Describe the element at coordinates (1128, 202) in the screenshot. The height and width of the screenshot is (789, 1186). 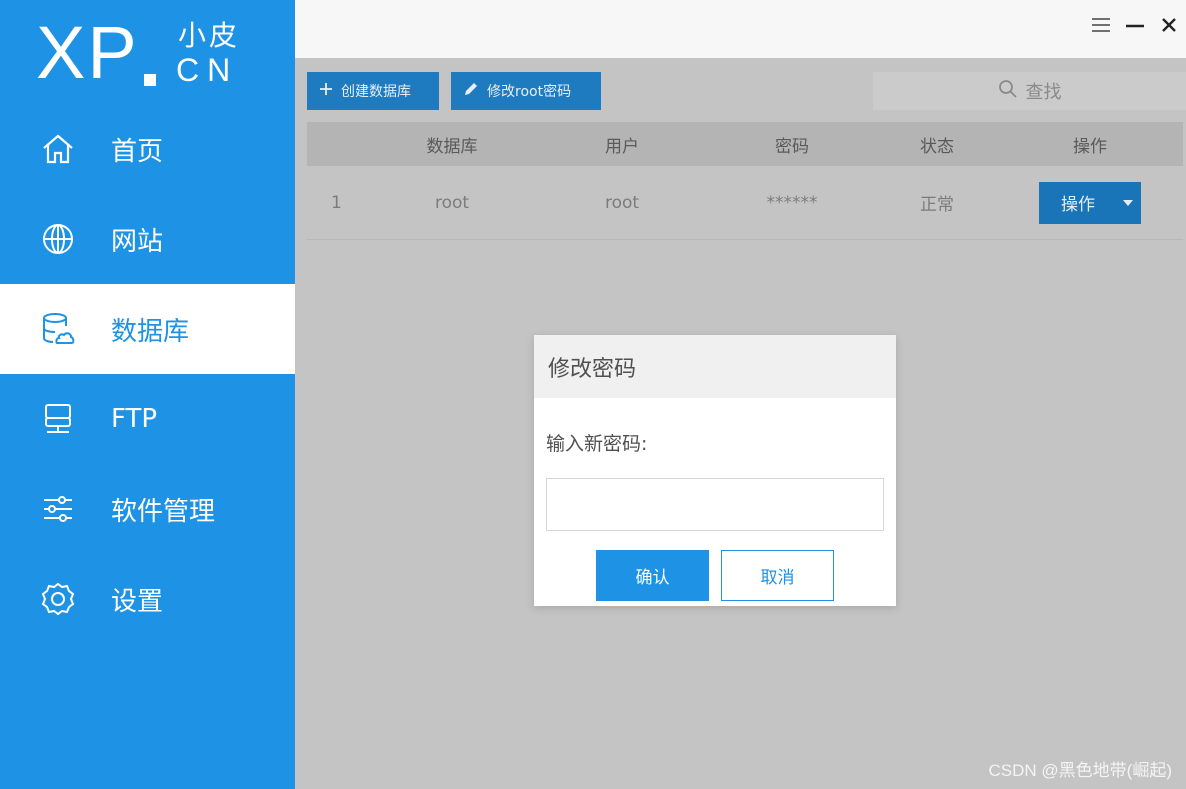
I see `chevron-down-icon` at that location.